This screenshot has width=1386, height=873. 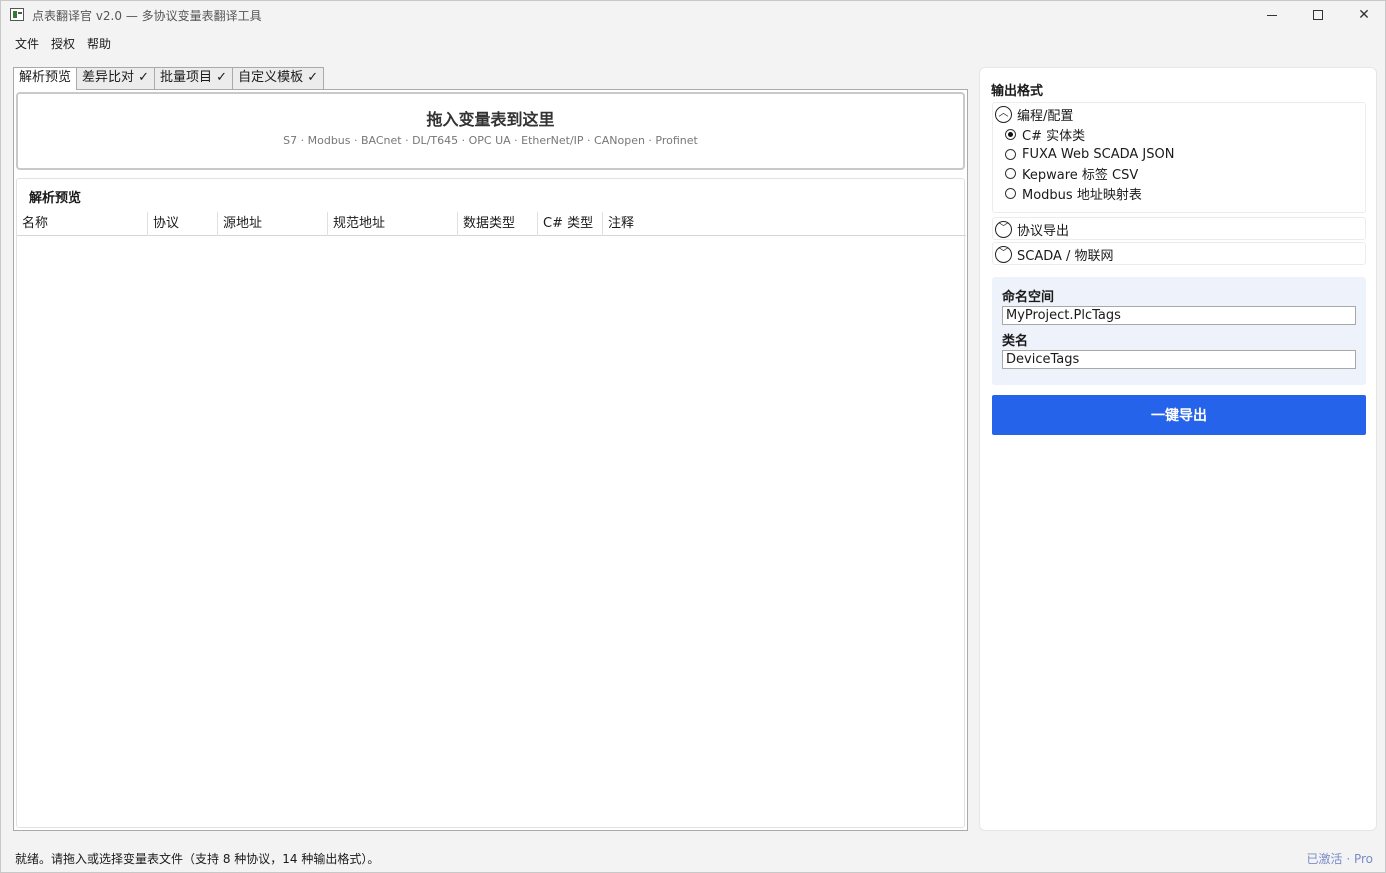 What do you see at coordinates (278, 78) in the screenshot?
I see `tab-custom-template: 自定义模板 ✓` at bounding box center [278, 78].